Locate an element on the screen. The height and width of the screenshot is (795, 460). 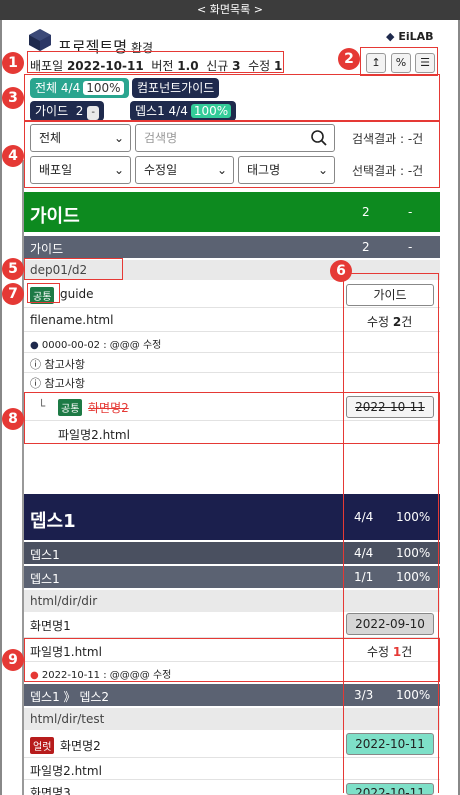
guide-history: ● 0000-00-02 : @@@ 수정 is located at coordinates (95, 343).